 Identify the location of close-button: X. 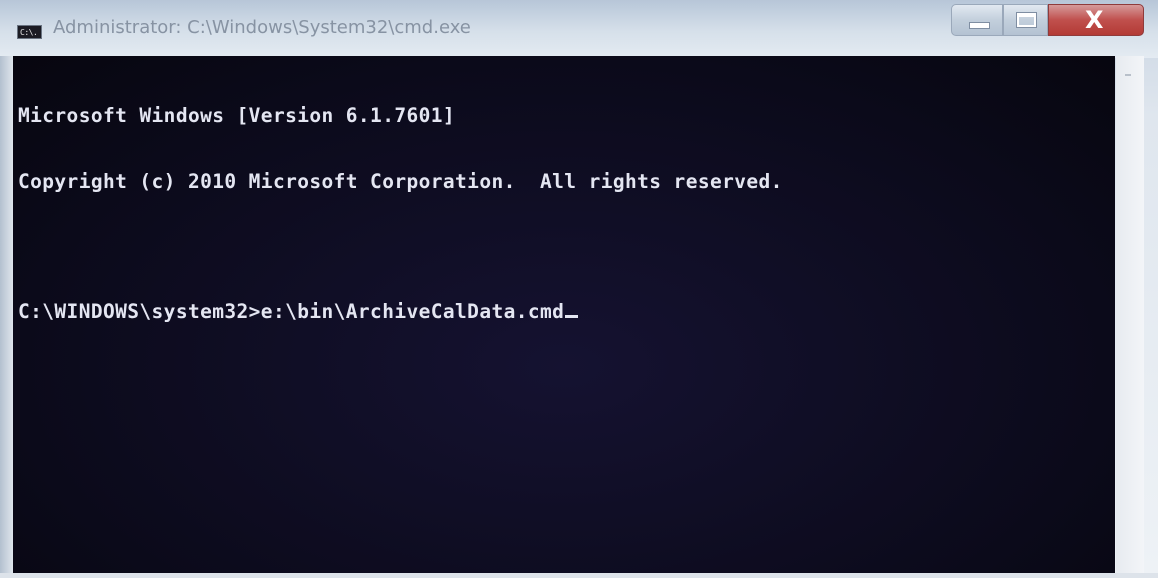
(1096, 20).